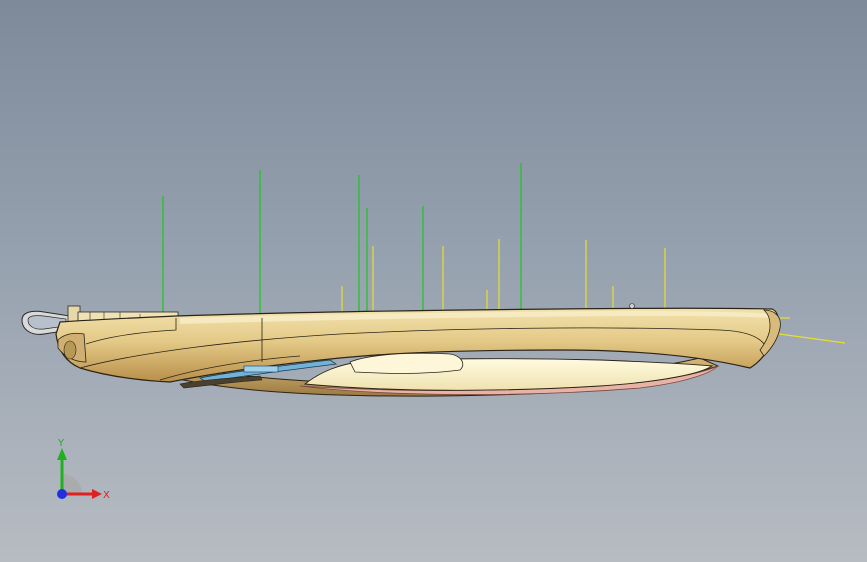 This screenshot has height=562, width=867. I want to click on sketch-line, so click(808, 338).